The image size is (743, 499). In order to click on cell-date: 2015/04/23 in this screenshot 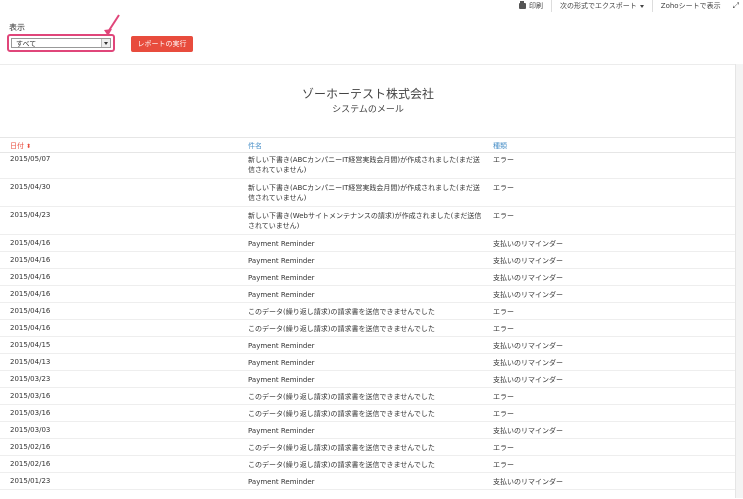, I will do `click(30, 215)`.